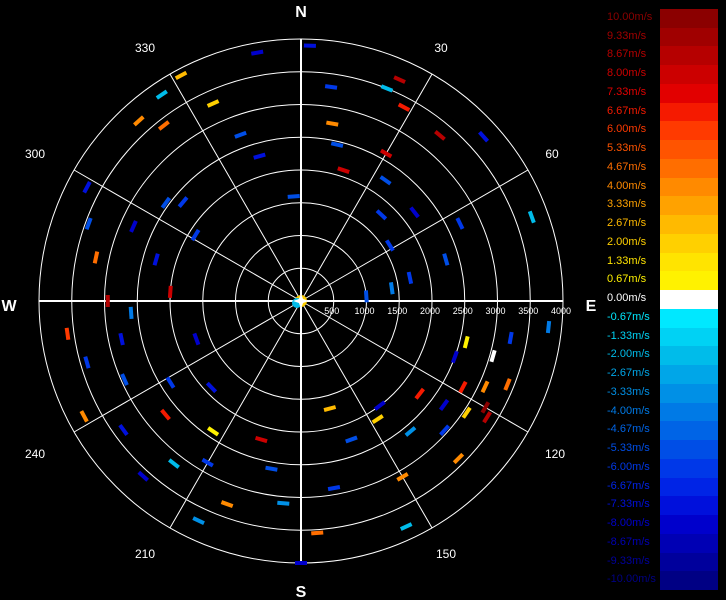 Image resolution: width=726 pixels, height=600 pixels. I want to click on legend-label: -1.33m/s, so click(628, 335).